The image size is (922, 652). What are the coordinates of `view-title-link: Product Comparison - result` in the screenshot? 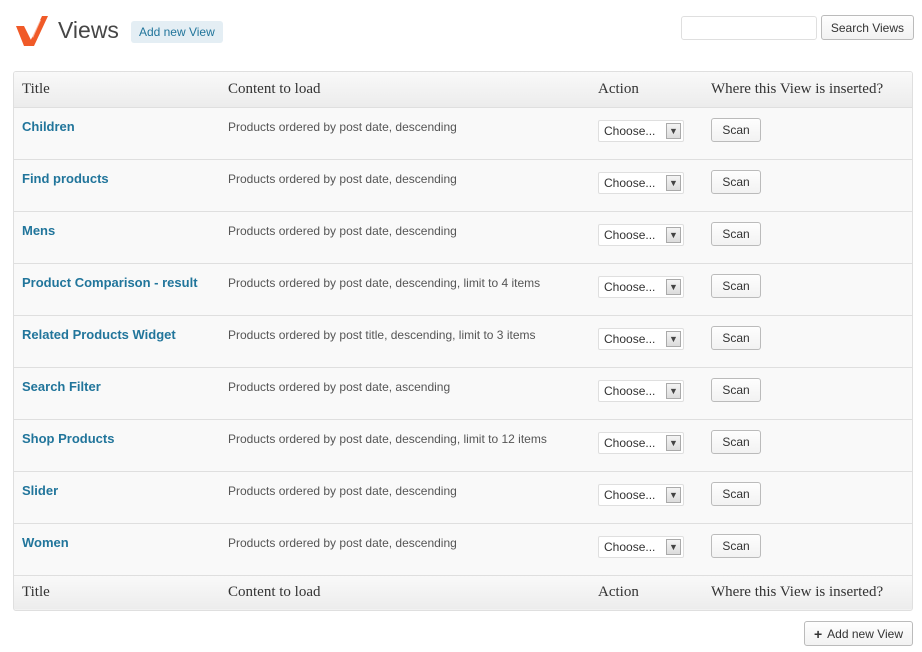 It's located at (110, 282).